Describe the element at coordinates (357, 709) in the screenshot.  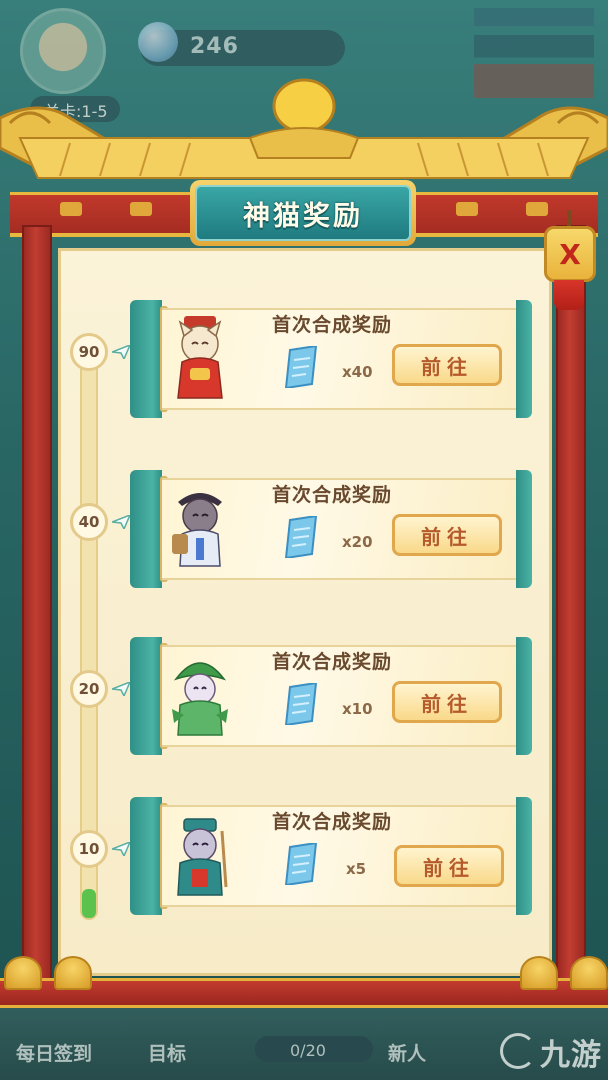
I see `reward-quantity: x10` at that location.